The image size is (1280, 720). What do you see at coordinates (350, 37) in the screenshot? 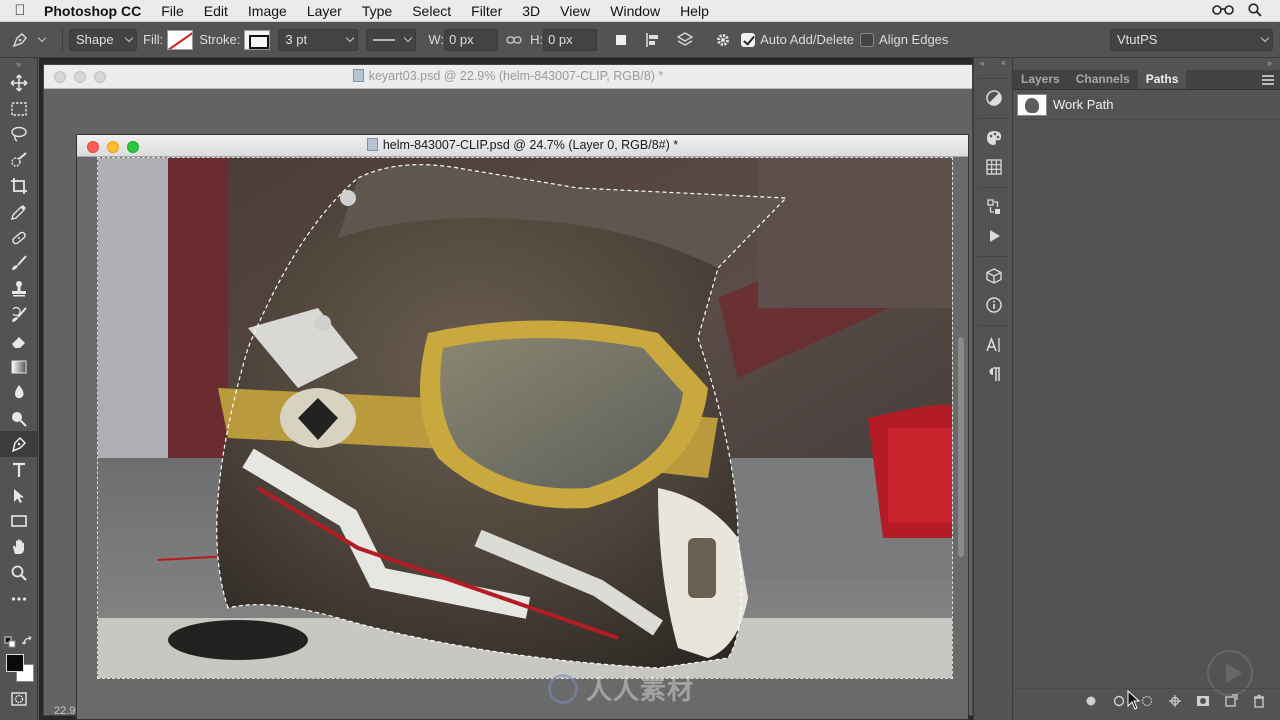
I see `chevron-down-icon` at bounding box center [350, 37].